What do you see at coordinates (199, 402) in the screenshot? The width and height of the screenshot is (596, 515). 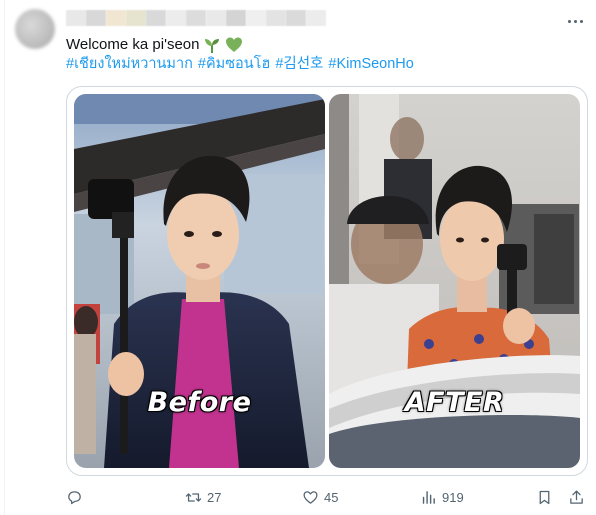 I see `before-caption: Before` at bounding box center [199, 402].